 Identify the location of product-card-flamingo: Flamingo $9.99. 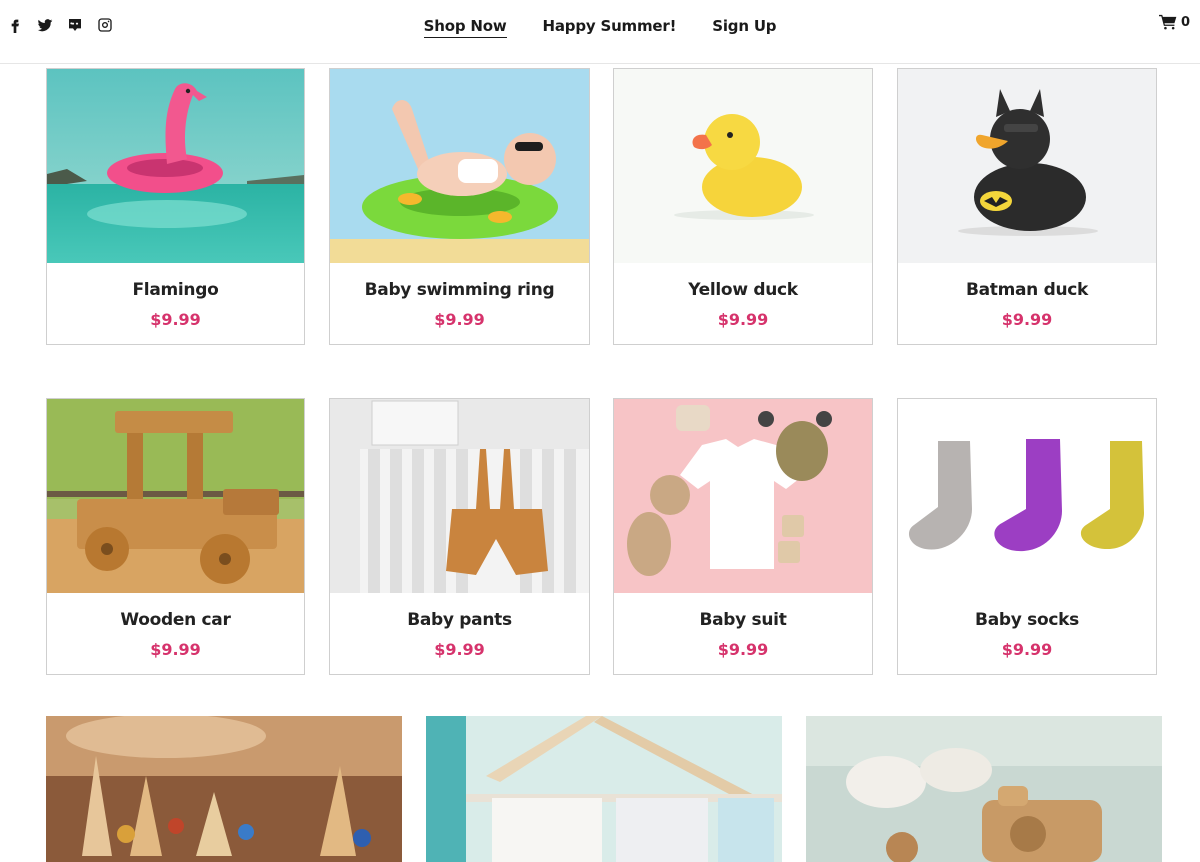
(175, 206).